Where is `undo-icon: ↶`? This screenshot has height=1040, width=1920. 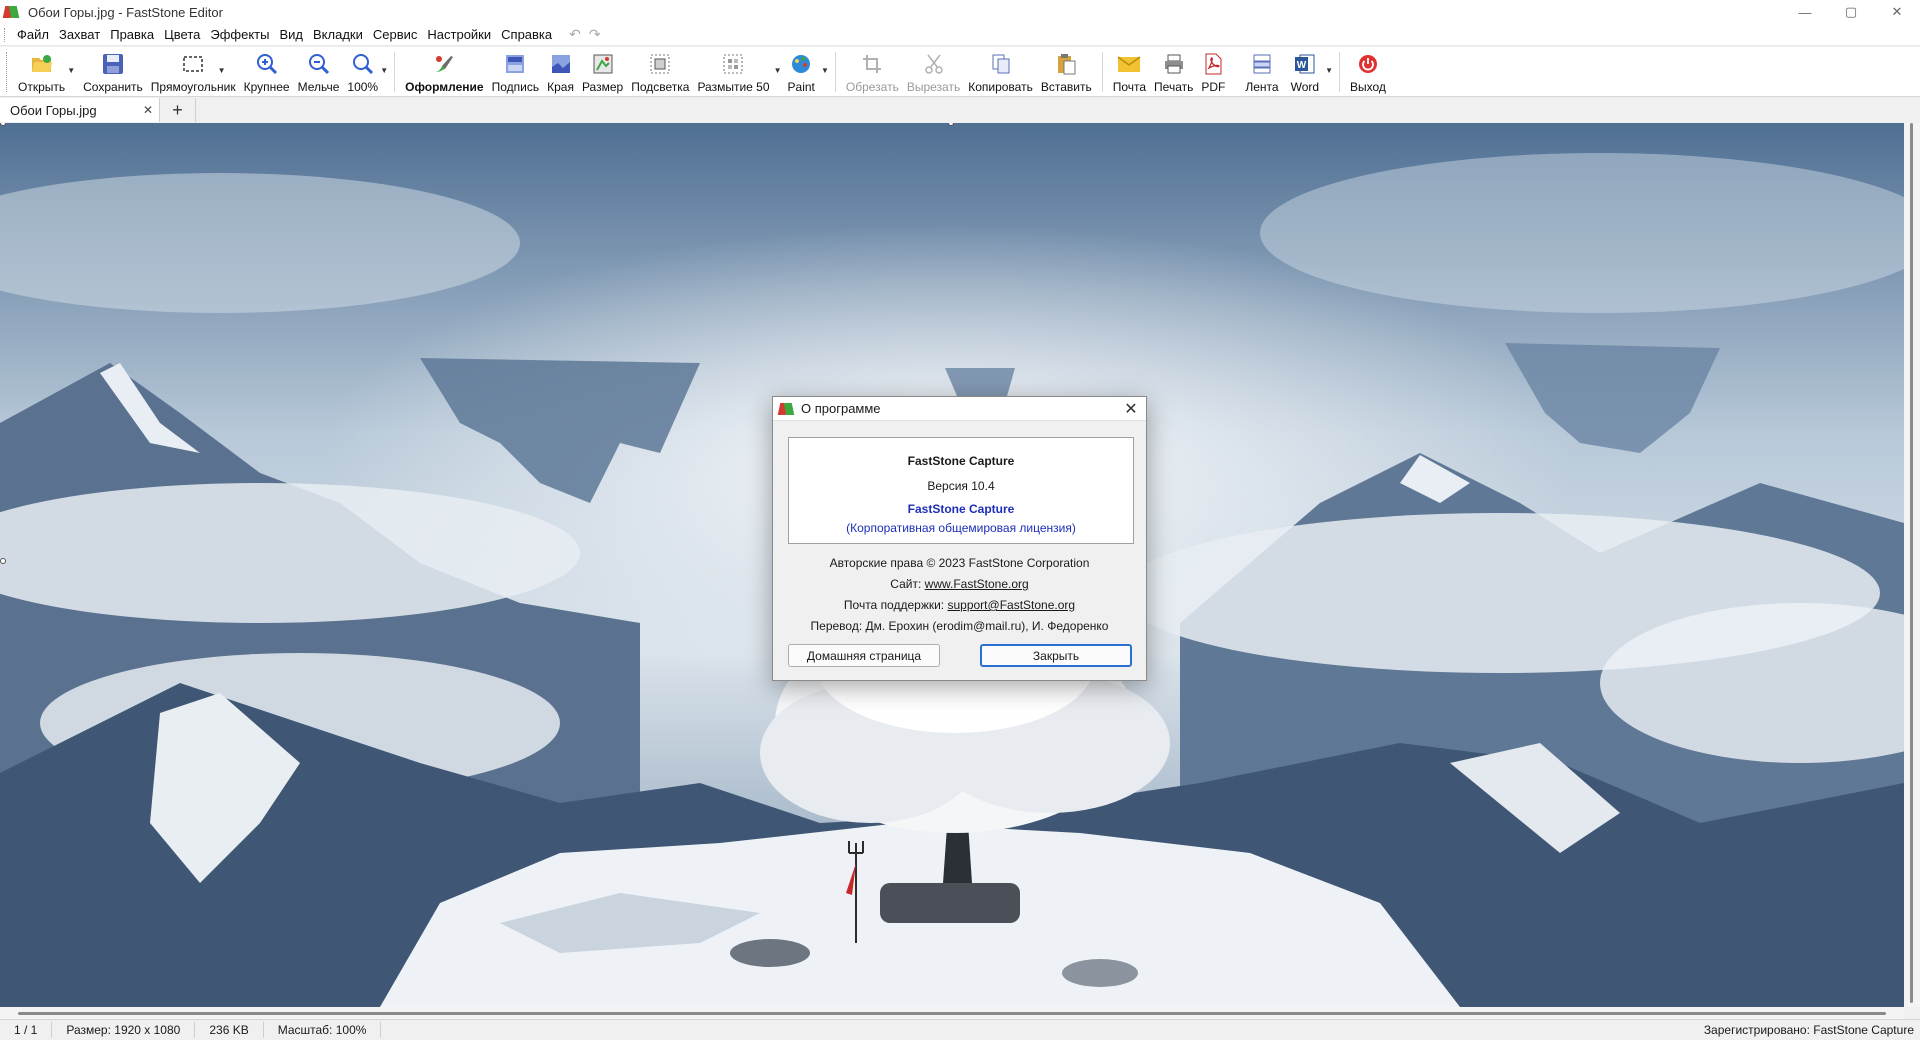 undo-icon: ↶ is located at coordinates (575, 34).